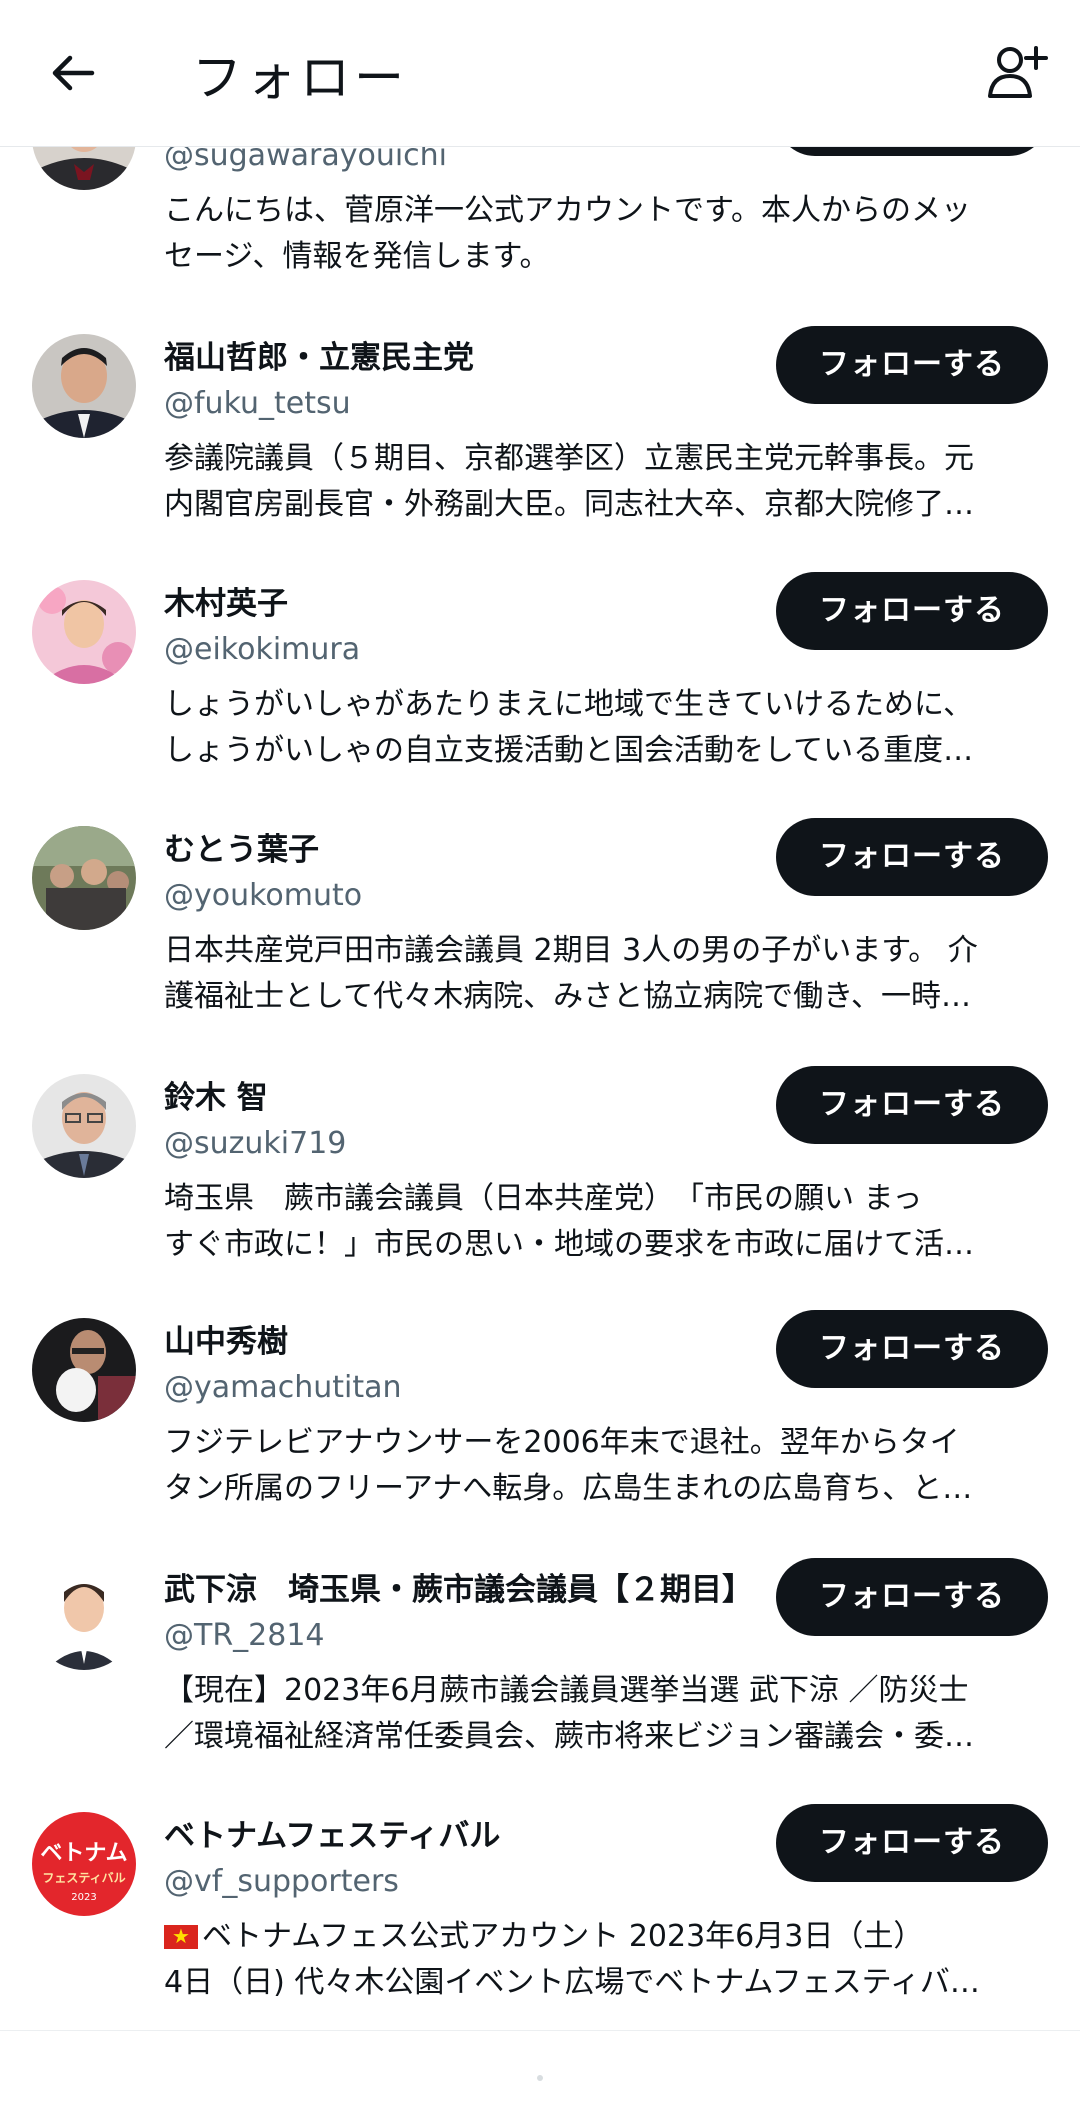 This screenshot has height=2116, width=1080. I want to click on user-name: 山中秀樹, so click(464, 1342).